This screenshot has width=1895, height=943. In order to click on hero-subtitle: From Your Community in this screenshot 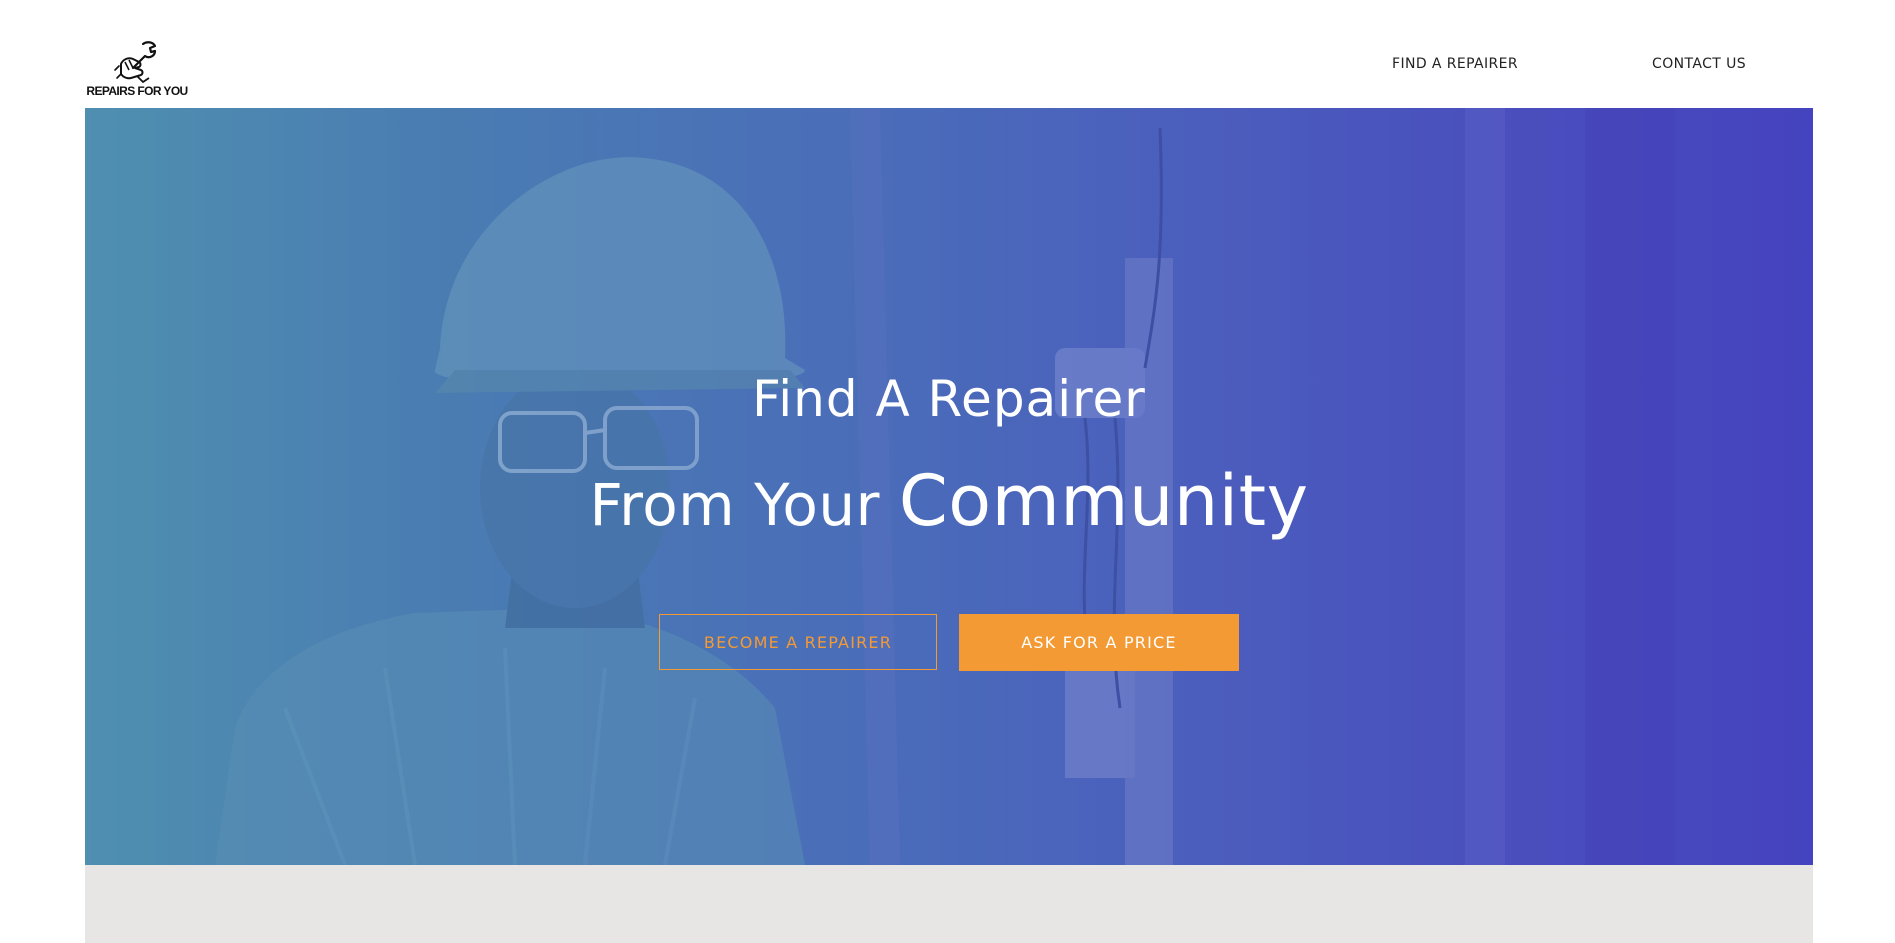, I will do `click(949, 501)`.